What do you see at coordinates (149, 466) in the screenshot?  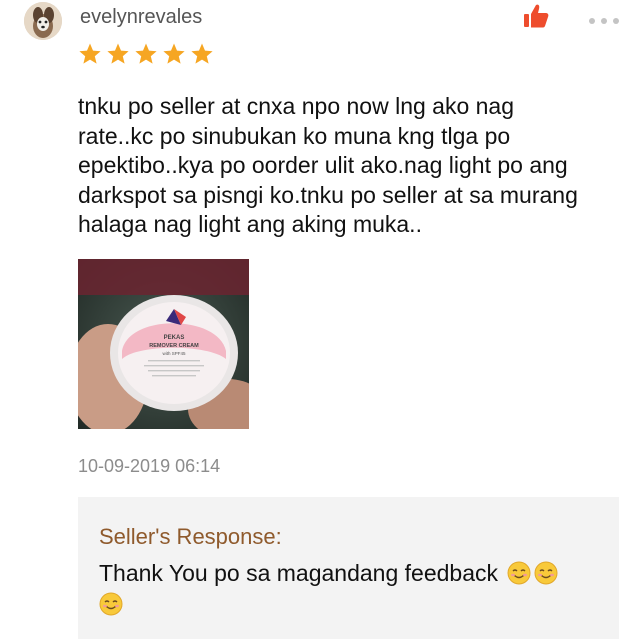 I see `review-timestamp: 10-09-2019 06:14` at bounding box center [149, 466].